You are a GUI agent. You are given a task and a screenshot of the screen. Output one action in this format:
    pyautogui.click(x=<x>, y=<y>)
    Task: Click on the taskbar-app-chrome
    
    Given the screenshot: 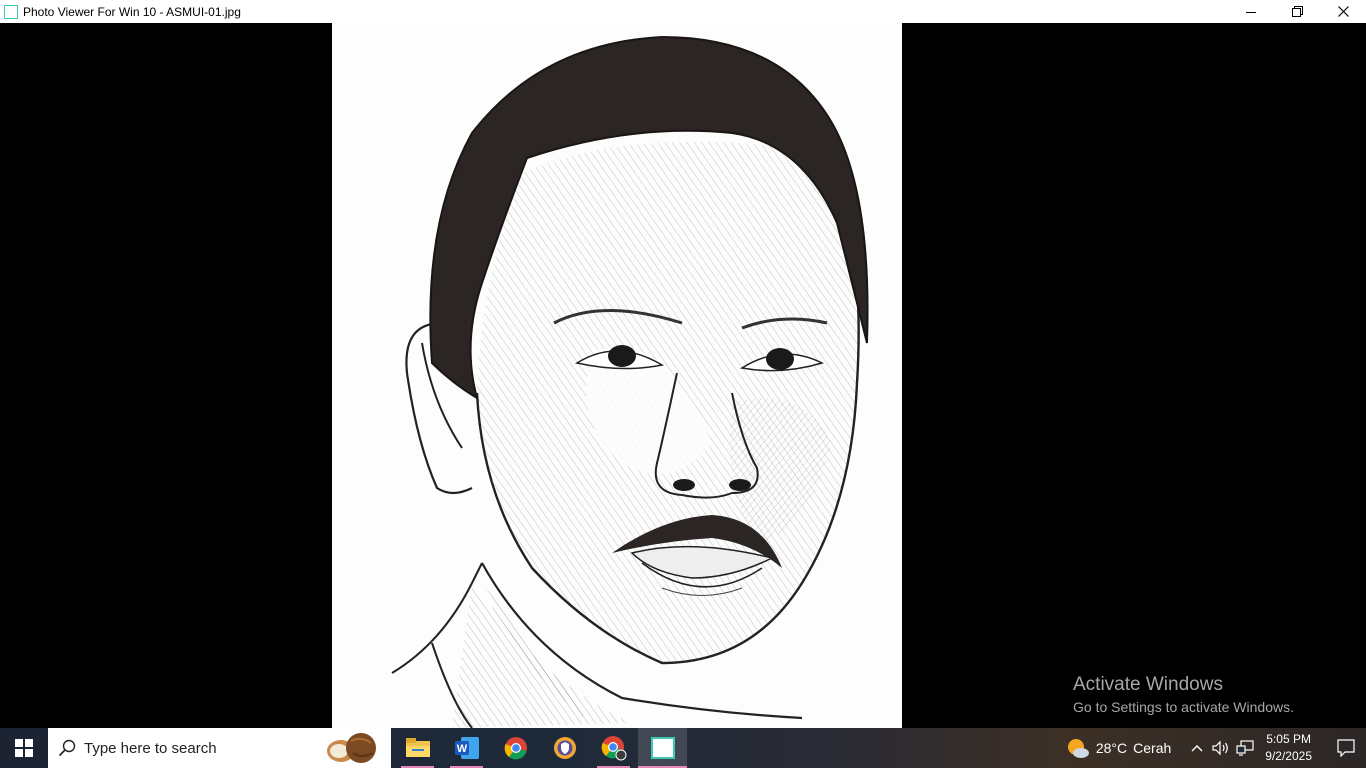 What is the action you would take?
    pyautogui.click(x=515, y=748)
    